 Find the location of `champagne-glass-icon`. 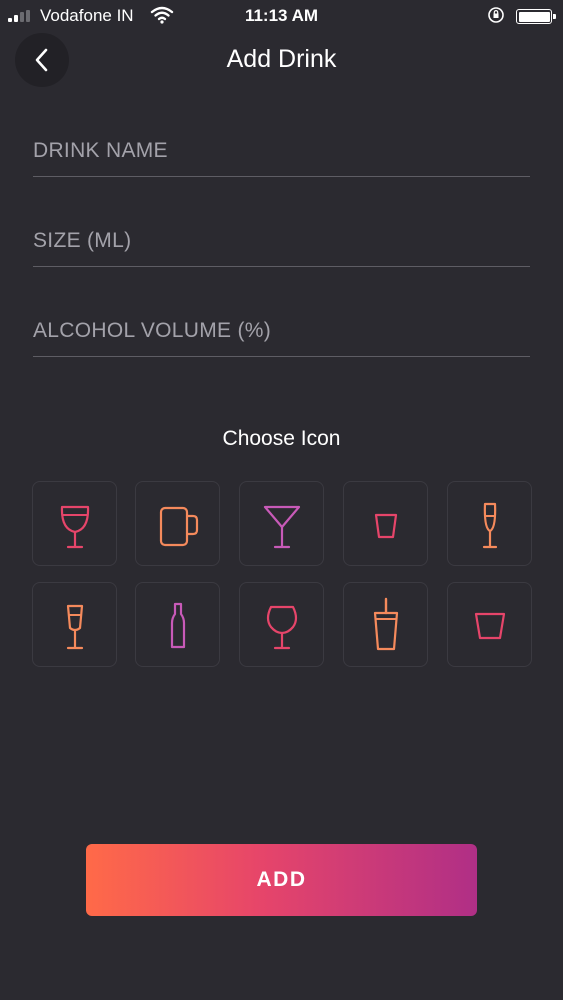

champagne-glass-icon is located at coordinates (74, 626).